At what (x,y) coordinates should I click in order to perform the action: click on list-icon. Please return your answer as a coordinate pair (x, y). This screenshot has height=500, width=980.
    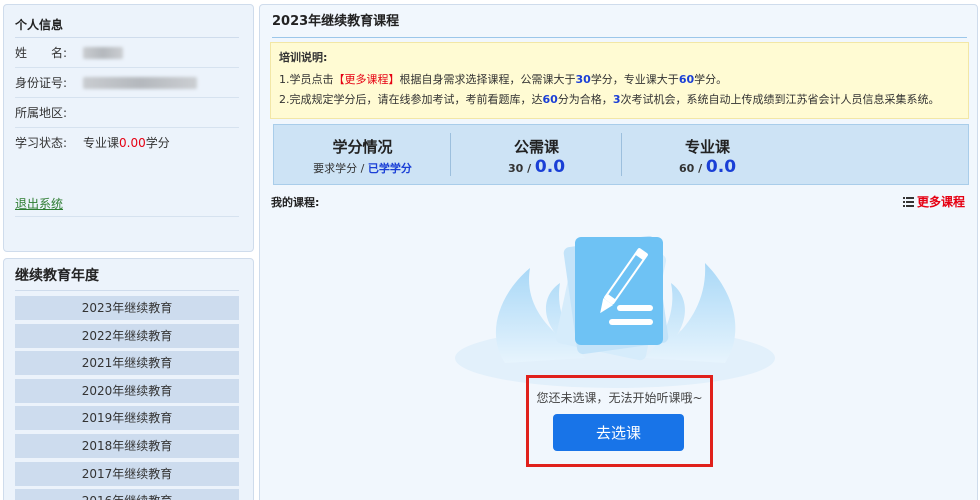
    Looking at the image, I should click on (908, 201).